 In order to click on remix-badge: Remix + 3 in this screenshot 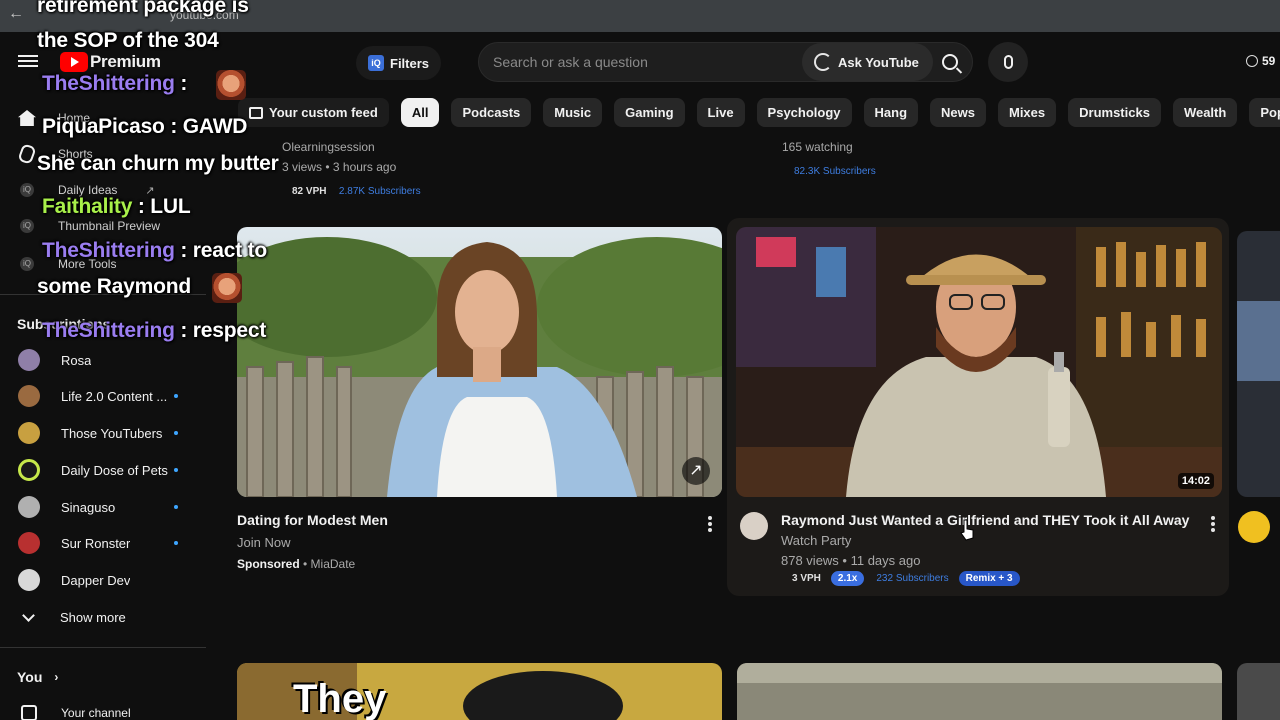, I will do `click(989, 578)`.